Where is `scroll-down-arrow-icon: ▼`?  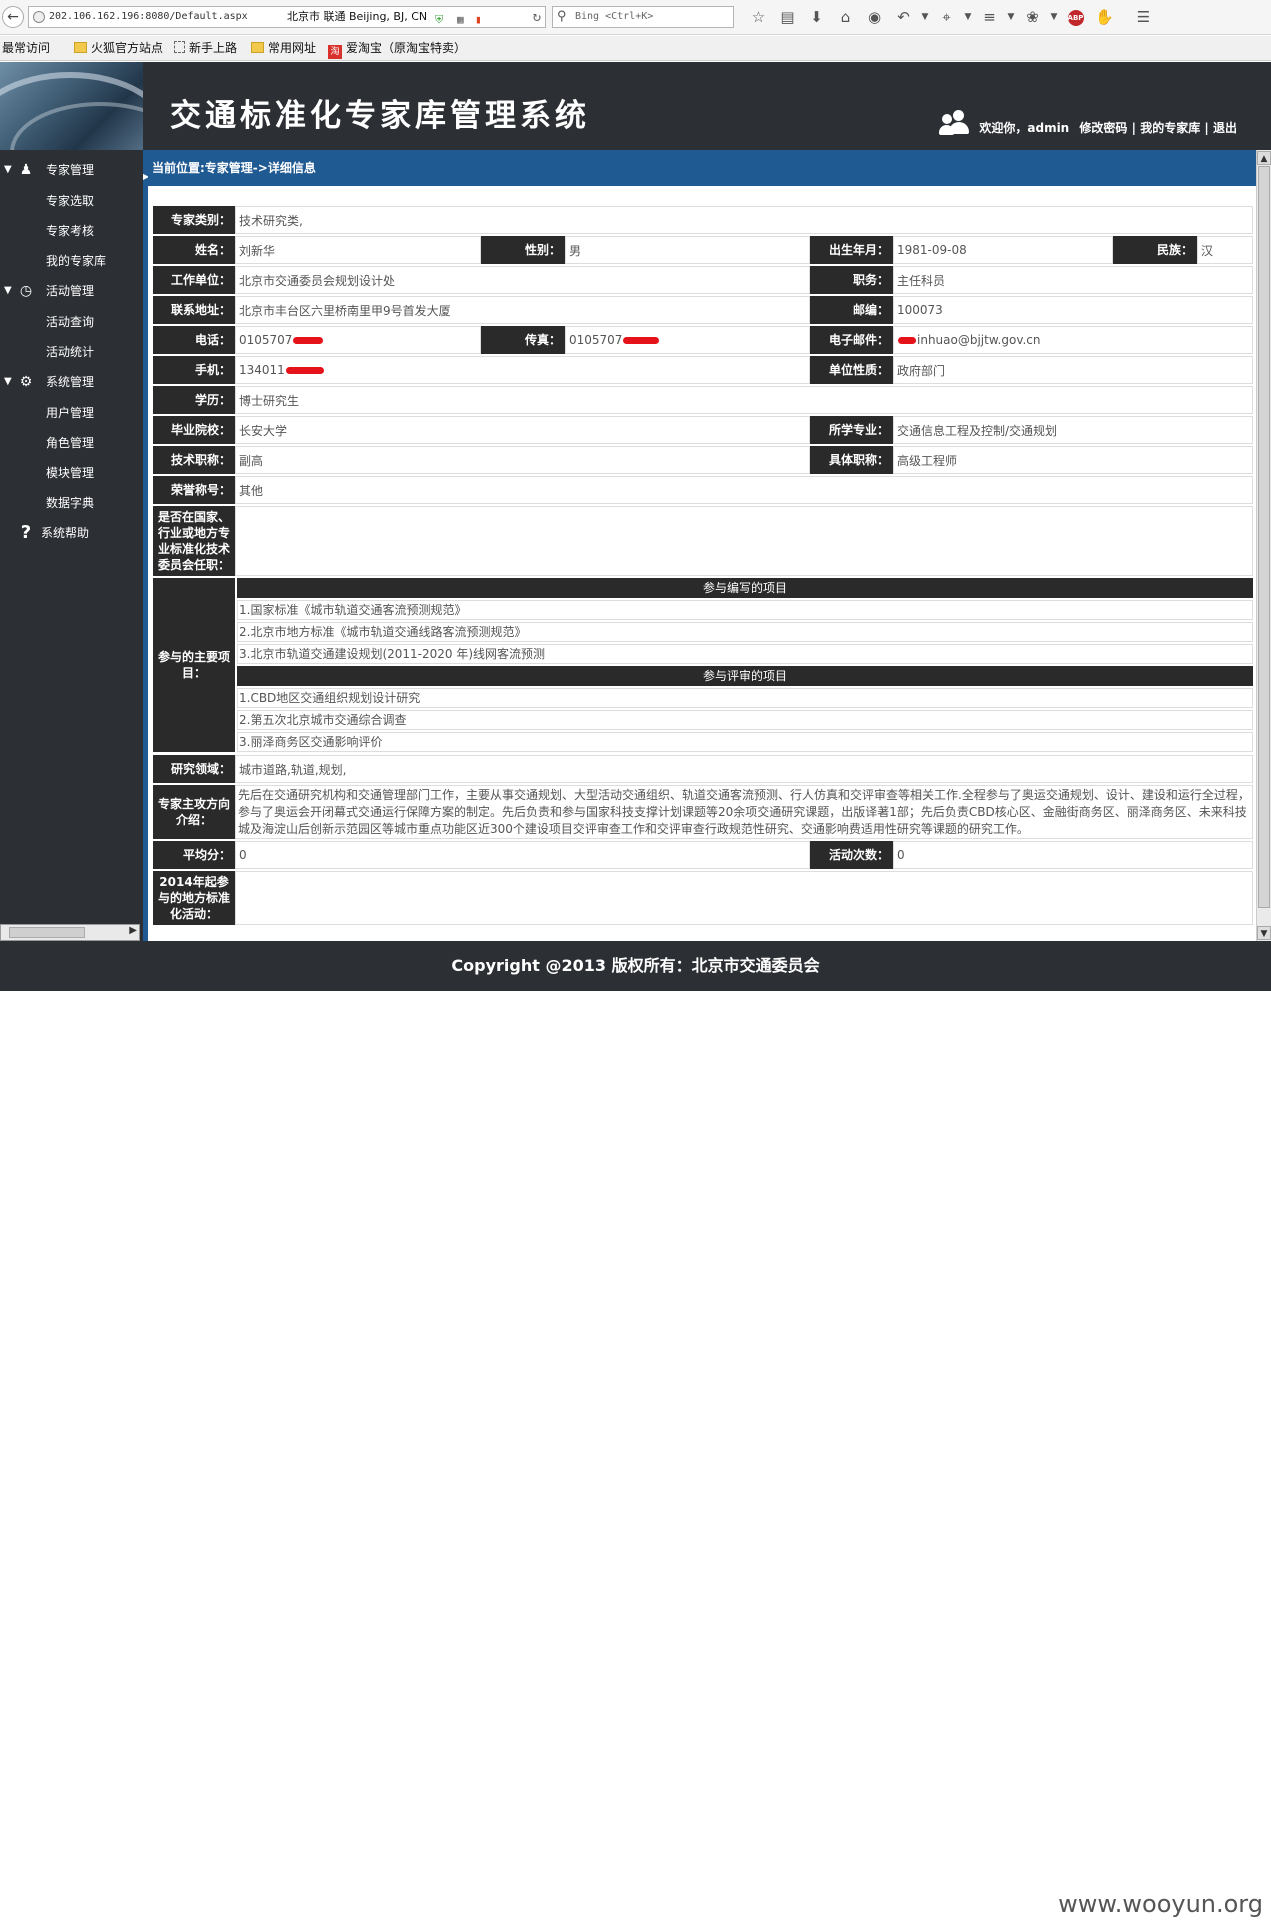
scroll-down-arrow-icon: ▼ is located at coordinates (1264, 933).